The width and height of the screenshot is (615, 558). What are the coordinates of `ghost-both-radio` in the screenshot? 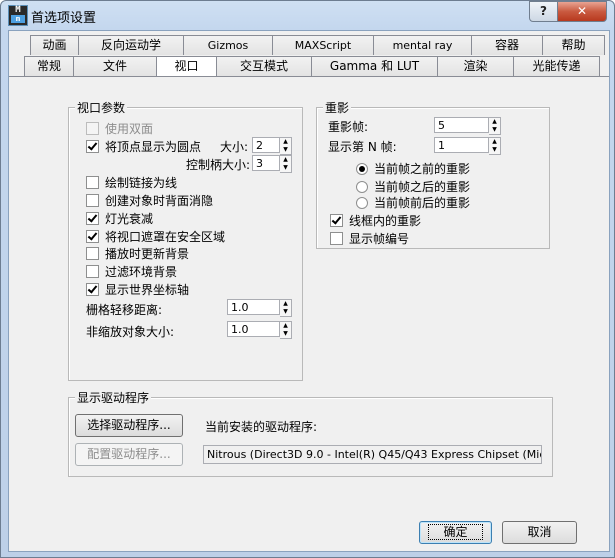 It's located at (362, 202).